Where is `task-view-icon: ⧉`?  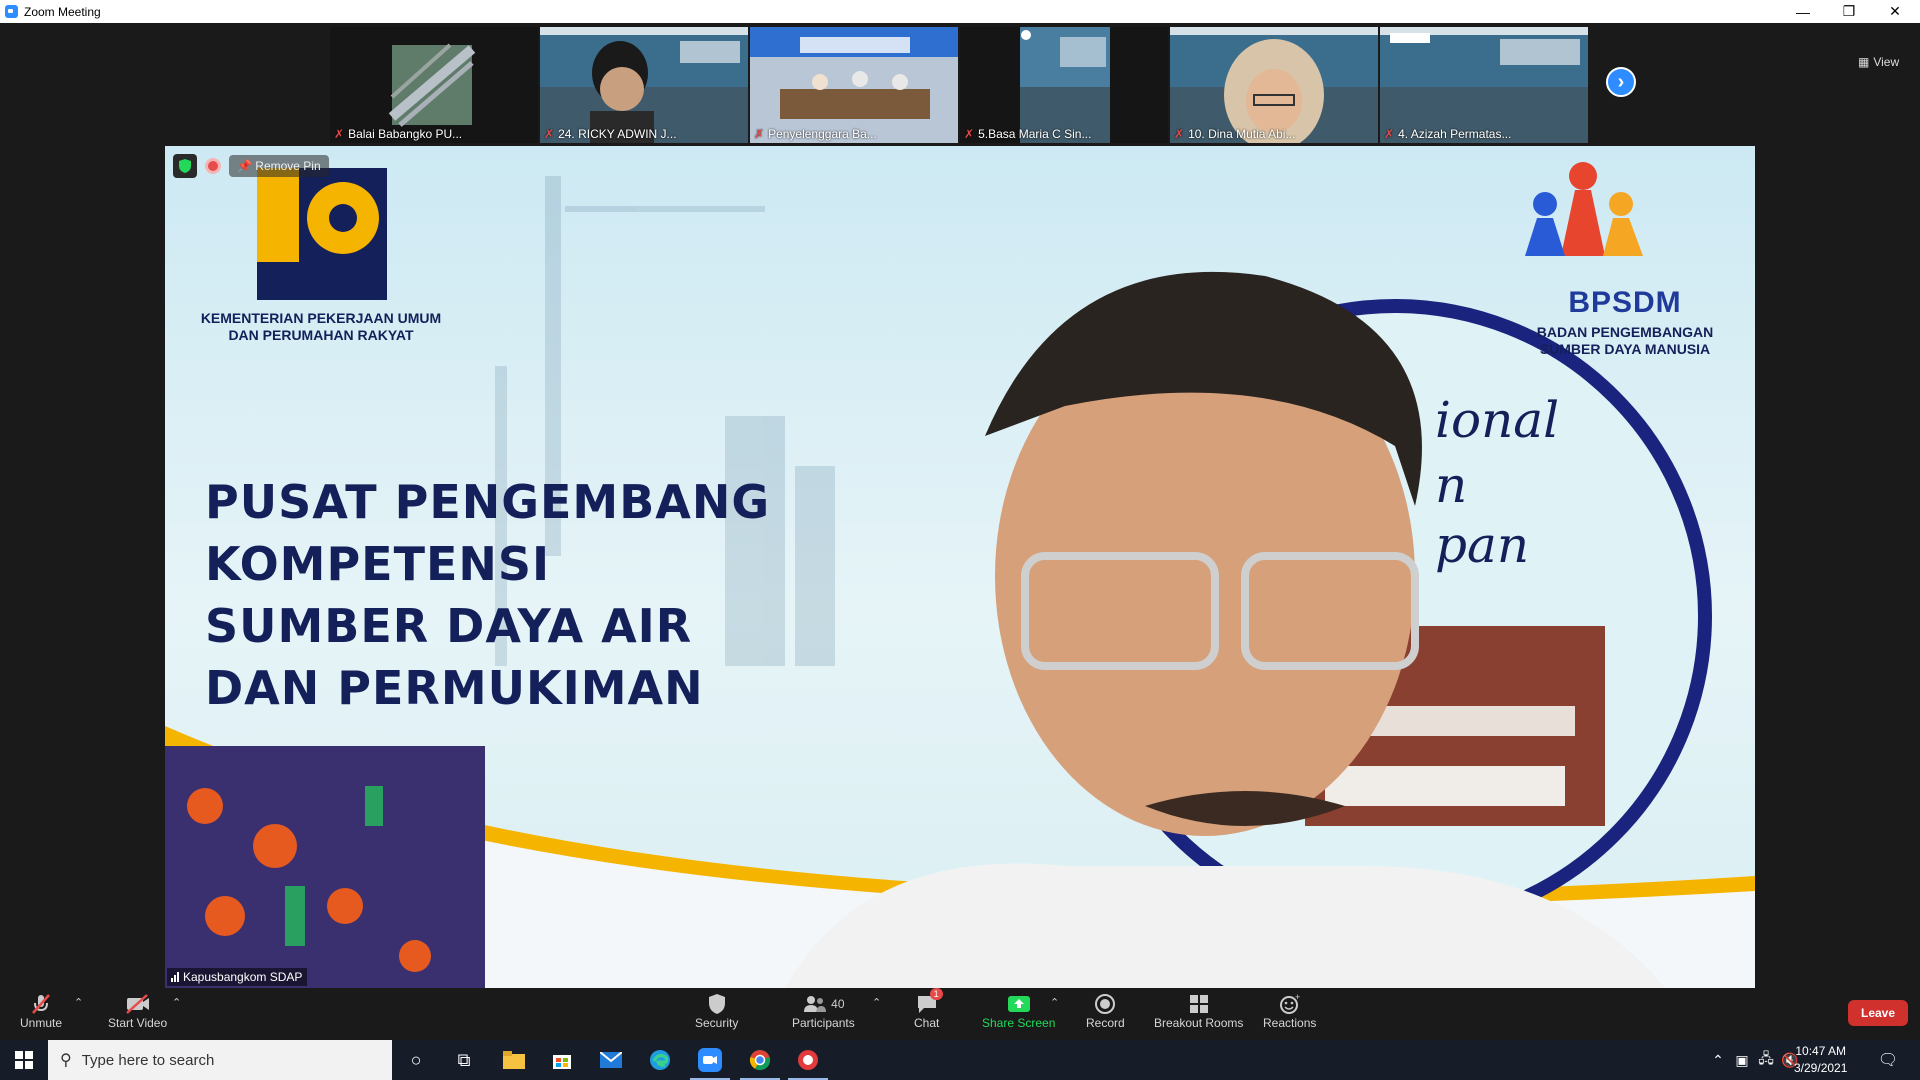
task-view-icon: ⧉ is located at coordinates (464, 1060).